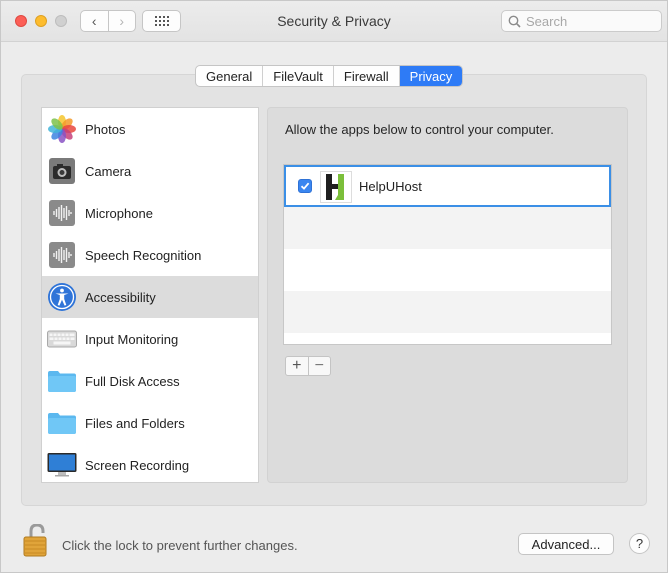  I want to click on tab-bar: General FileVault Firewall Privacy, so click(329, 76).